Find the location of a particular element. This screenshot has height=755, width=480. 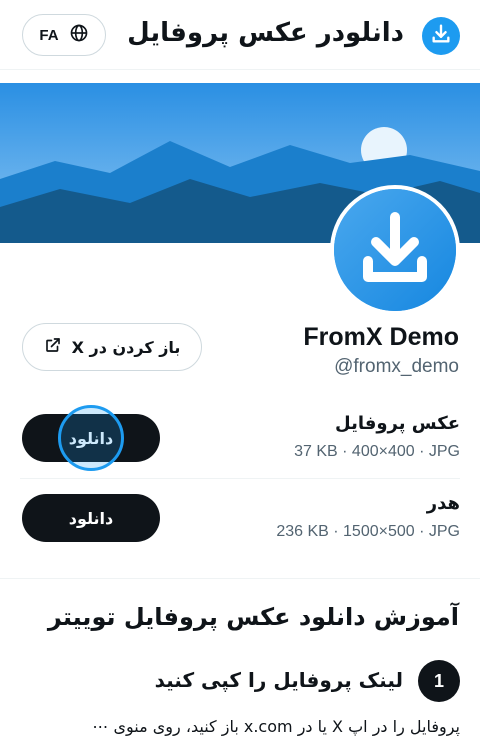

download-row-header: هدر 236 KB · 1500×500 · JPG دانلود is located at coordinates (240, 520).